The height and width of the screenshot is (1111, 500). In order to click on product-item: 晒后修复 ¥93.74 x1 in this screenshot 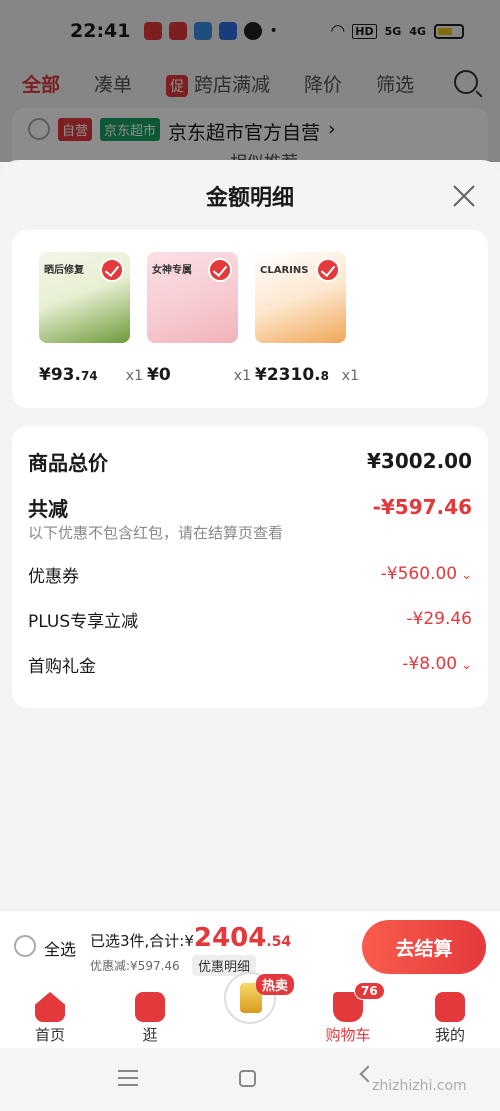, I will do `click(91, 330)`.